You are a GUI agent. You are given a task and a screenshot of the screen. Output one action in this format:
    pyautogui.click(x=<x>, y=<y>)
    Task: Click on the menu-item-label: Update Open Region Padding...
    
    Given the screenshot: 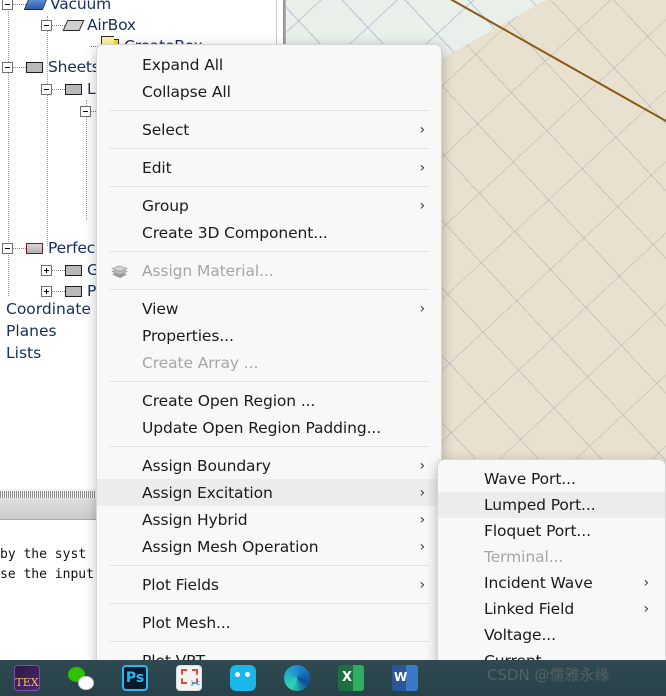 What is the action you would take?
    pyautogui.click(x=262, y=427)
    